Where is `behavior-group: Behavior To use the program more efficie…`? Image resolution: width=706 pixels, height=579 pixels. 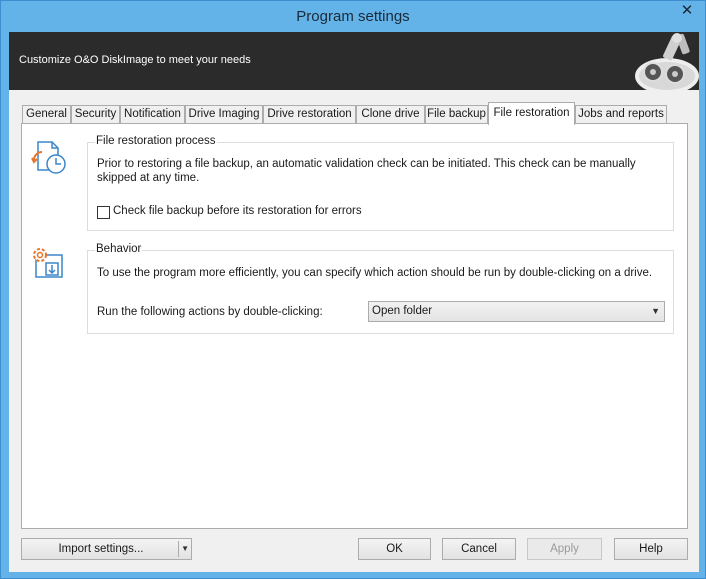 behavior-group: Behavior To use the program more efficie… is located at coordinates (380, 288).